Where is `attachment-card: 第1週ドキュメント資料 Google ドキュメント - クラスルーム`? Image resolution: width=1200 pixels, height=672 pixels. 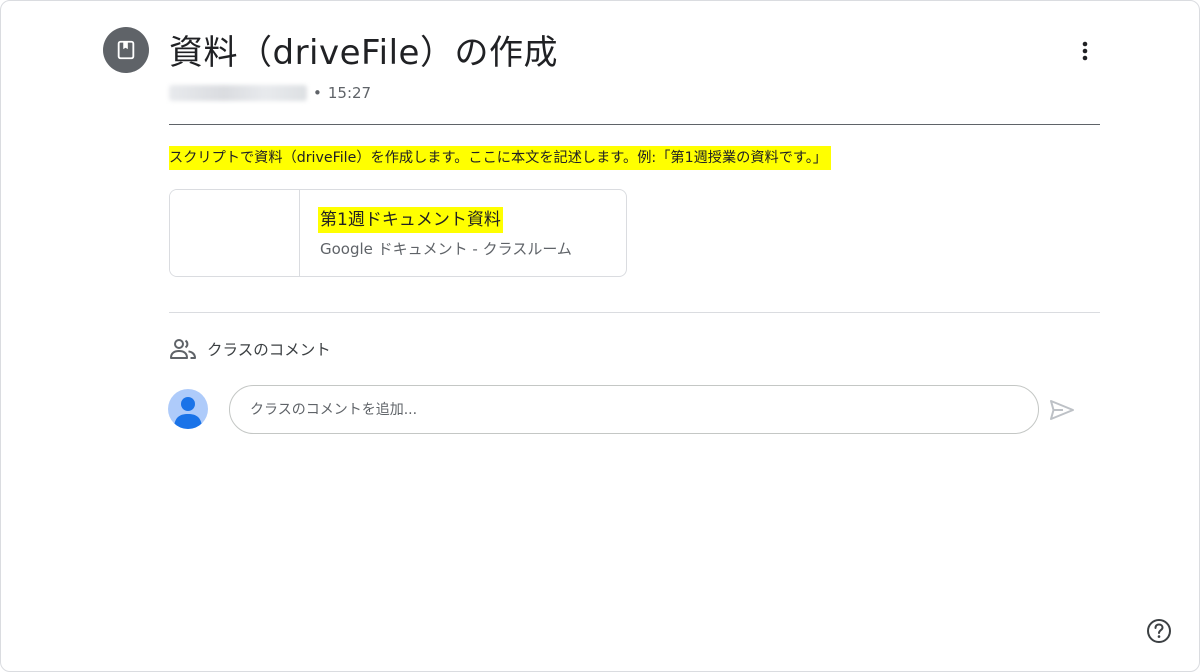 attachment-card: 第1週ドキュメント資料 Google ドキュメント - クラスルーム is located at coordinates (398, 233).